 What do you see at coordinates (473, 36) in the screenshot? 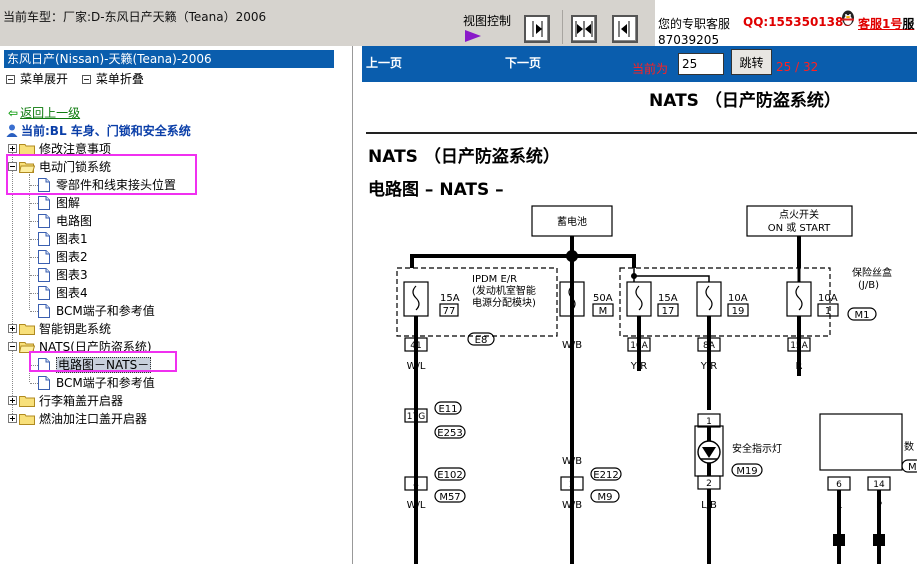
I see `view-control-arrow-icon` at bounding box center [473, 36].